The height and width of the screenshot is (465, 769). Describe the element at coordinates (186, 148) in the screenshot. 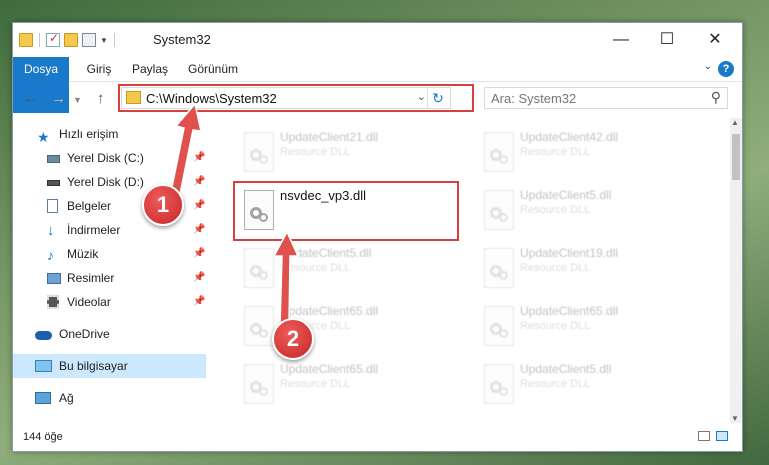

I see `arrow-to-address-bar` at that location.